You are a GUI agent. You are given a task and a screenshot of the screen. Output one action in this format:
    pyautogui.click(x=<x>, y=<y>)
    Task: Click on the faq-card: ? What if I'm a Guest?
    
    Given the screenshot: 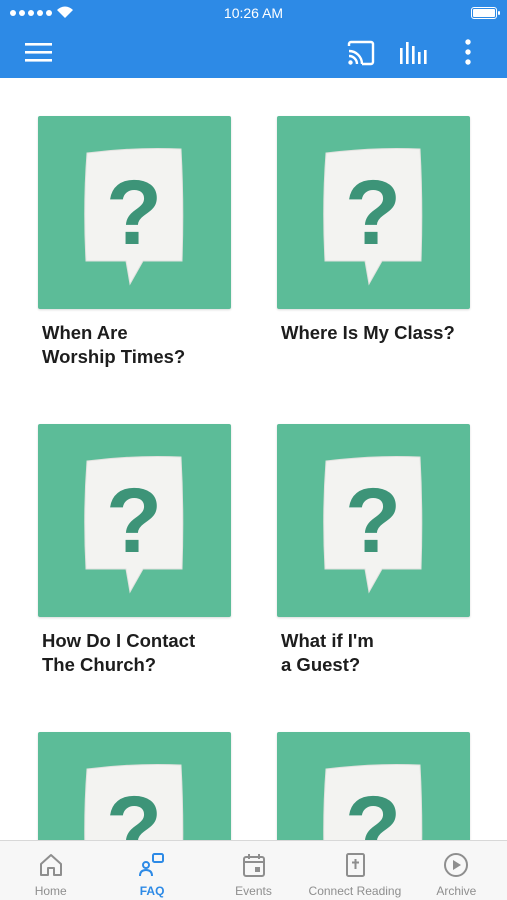 What is the action you would take?
    pyautogui.click(x=373, y=550)
    